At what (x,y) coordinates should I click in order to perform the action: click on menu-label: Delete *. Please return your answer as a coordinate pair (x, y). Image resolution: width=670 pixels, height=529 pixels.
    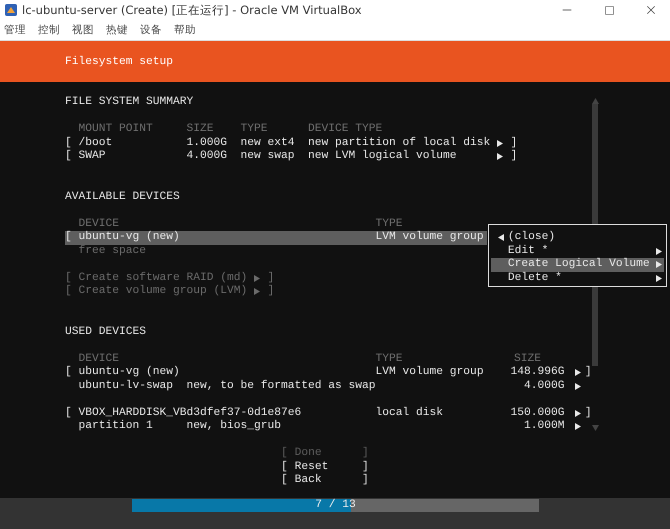
    Looking at the image, I should click on (535, 278).